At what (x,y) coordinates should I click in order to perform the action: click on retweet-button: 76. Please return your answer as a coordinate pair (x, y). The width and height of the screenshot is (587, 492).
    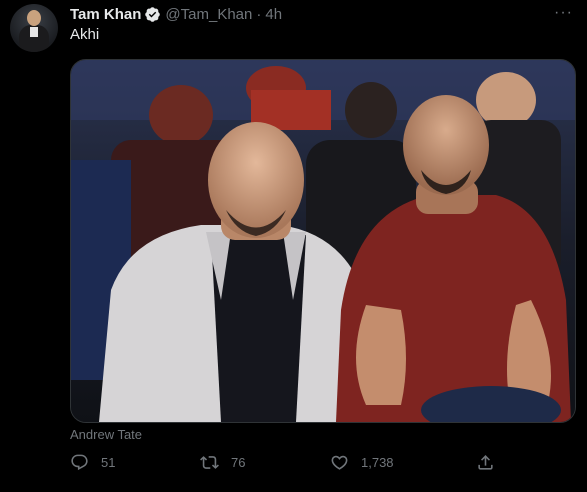
    Looking at the image, I should click on (222, 462).